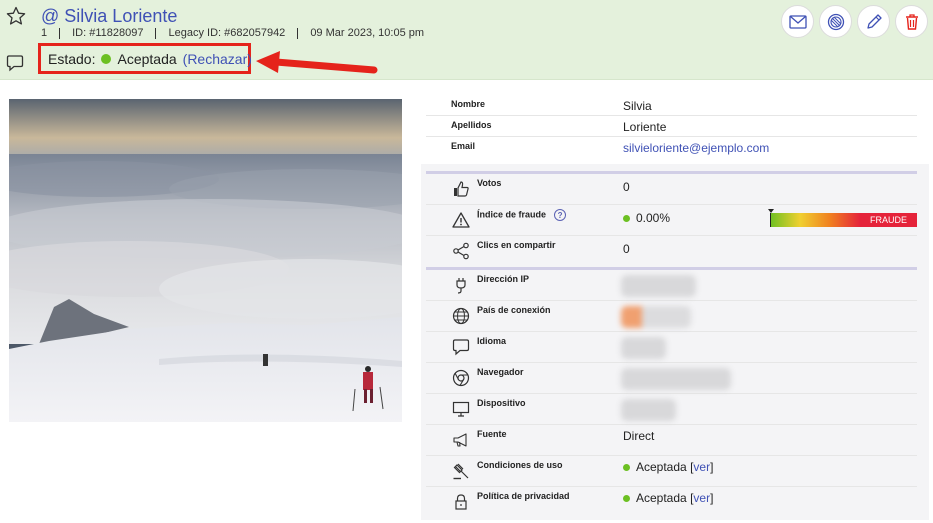 Image resolution: width=933 pixels, height=523 pixels. What do you see at coordinates (500, 372) in the screenshot?
I see `tech-label: Navegador` at bounding box center [500, 372].